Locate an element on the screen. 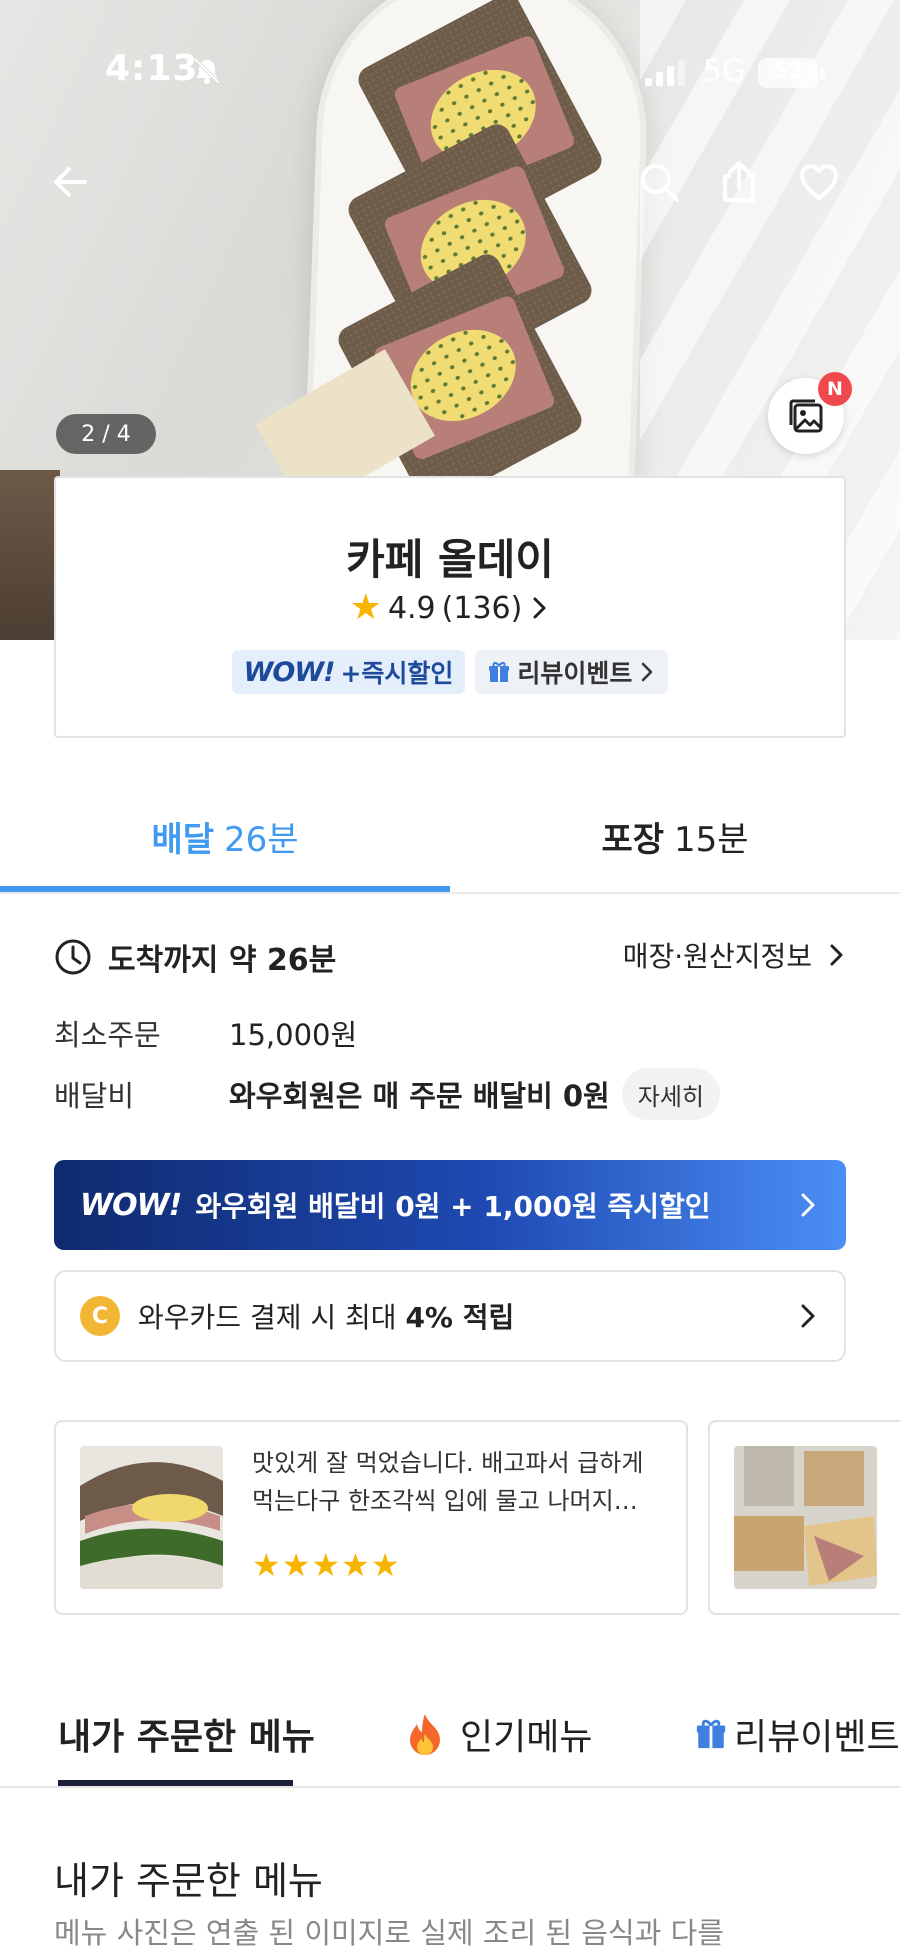 The image size is (900, 1957). share-icon is located at coordinates (739, 181).